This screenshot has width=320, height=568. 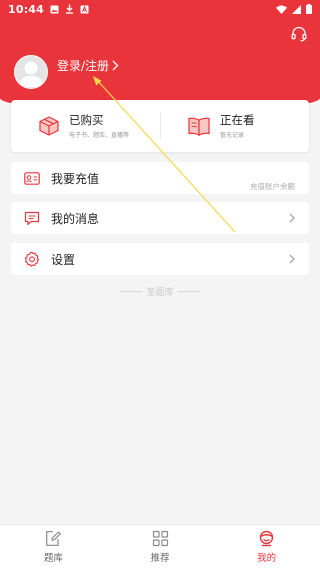 What do you see at coordinates (160, 558) in the screenshot?
I see `tab-recommend-label: 推荐` at bounding box center [160, 558].